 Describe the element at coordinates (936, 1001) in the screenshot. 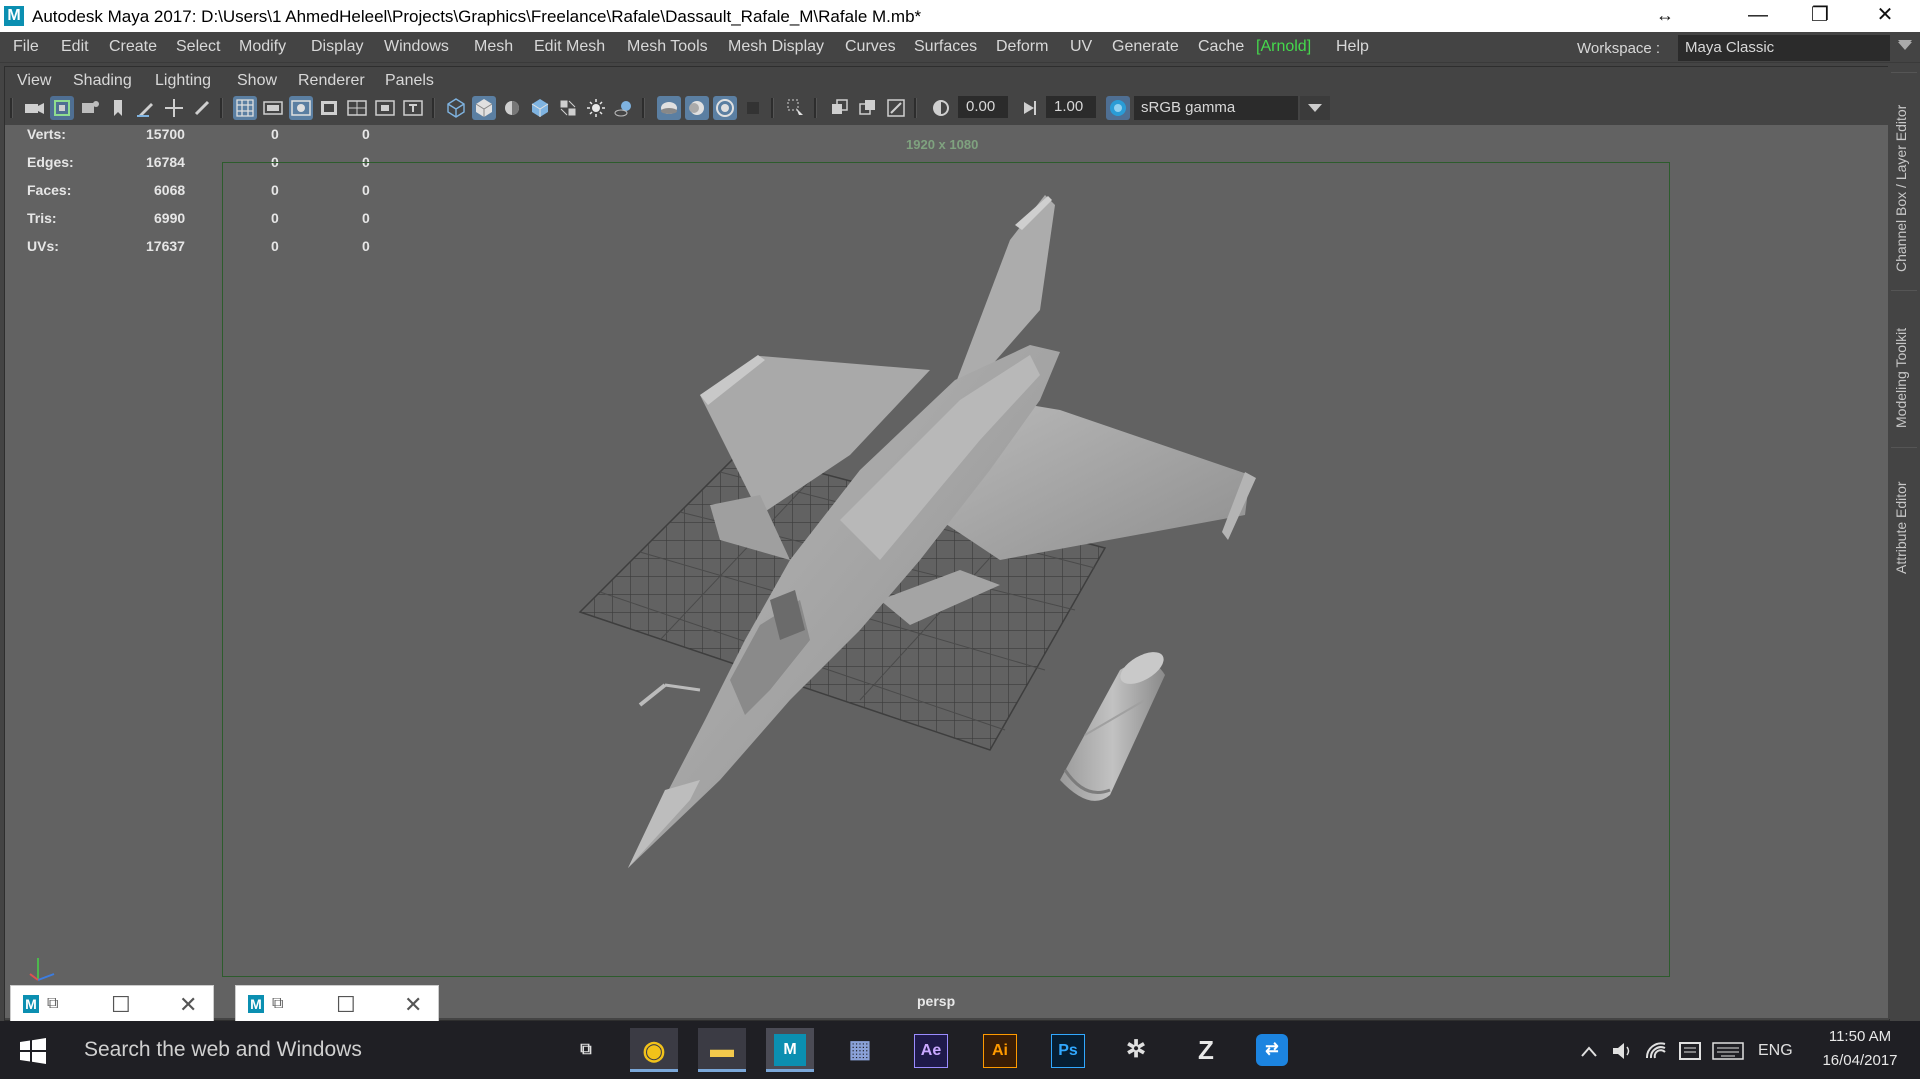

I see `camera-label: persp` at that location.